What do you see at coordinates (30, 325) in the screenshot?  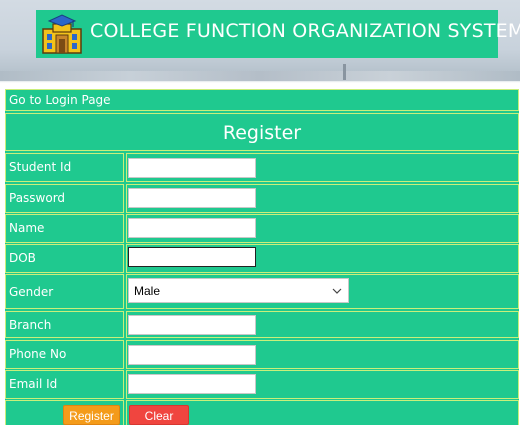 I see `branch-label: Branch` at bounding box center [30, 325].